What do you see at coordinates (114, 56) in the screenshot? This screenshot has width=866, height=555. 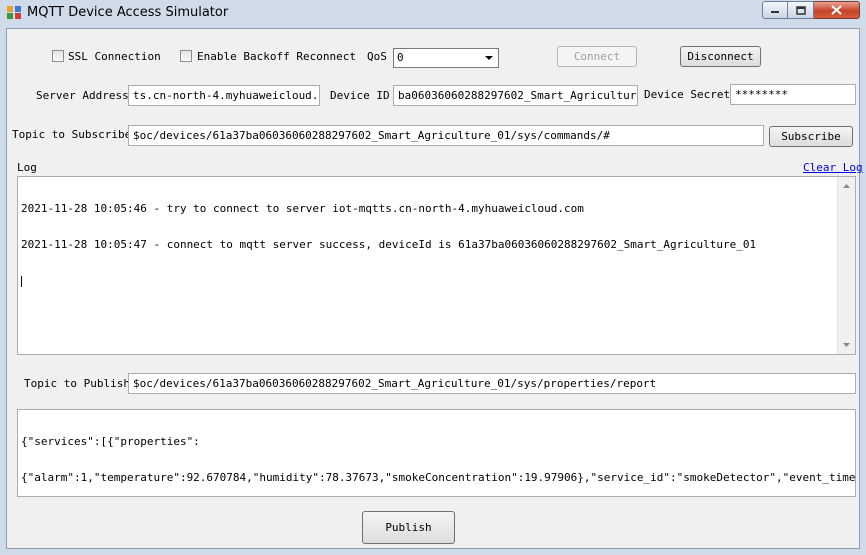 I see `ssl-label: SSL Connection` at bounding box center [114, 56].